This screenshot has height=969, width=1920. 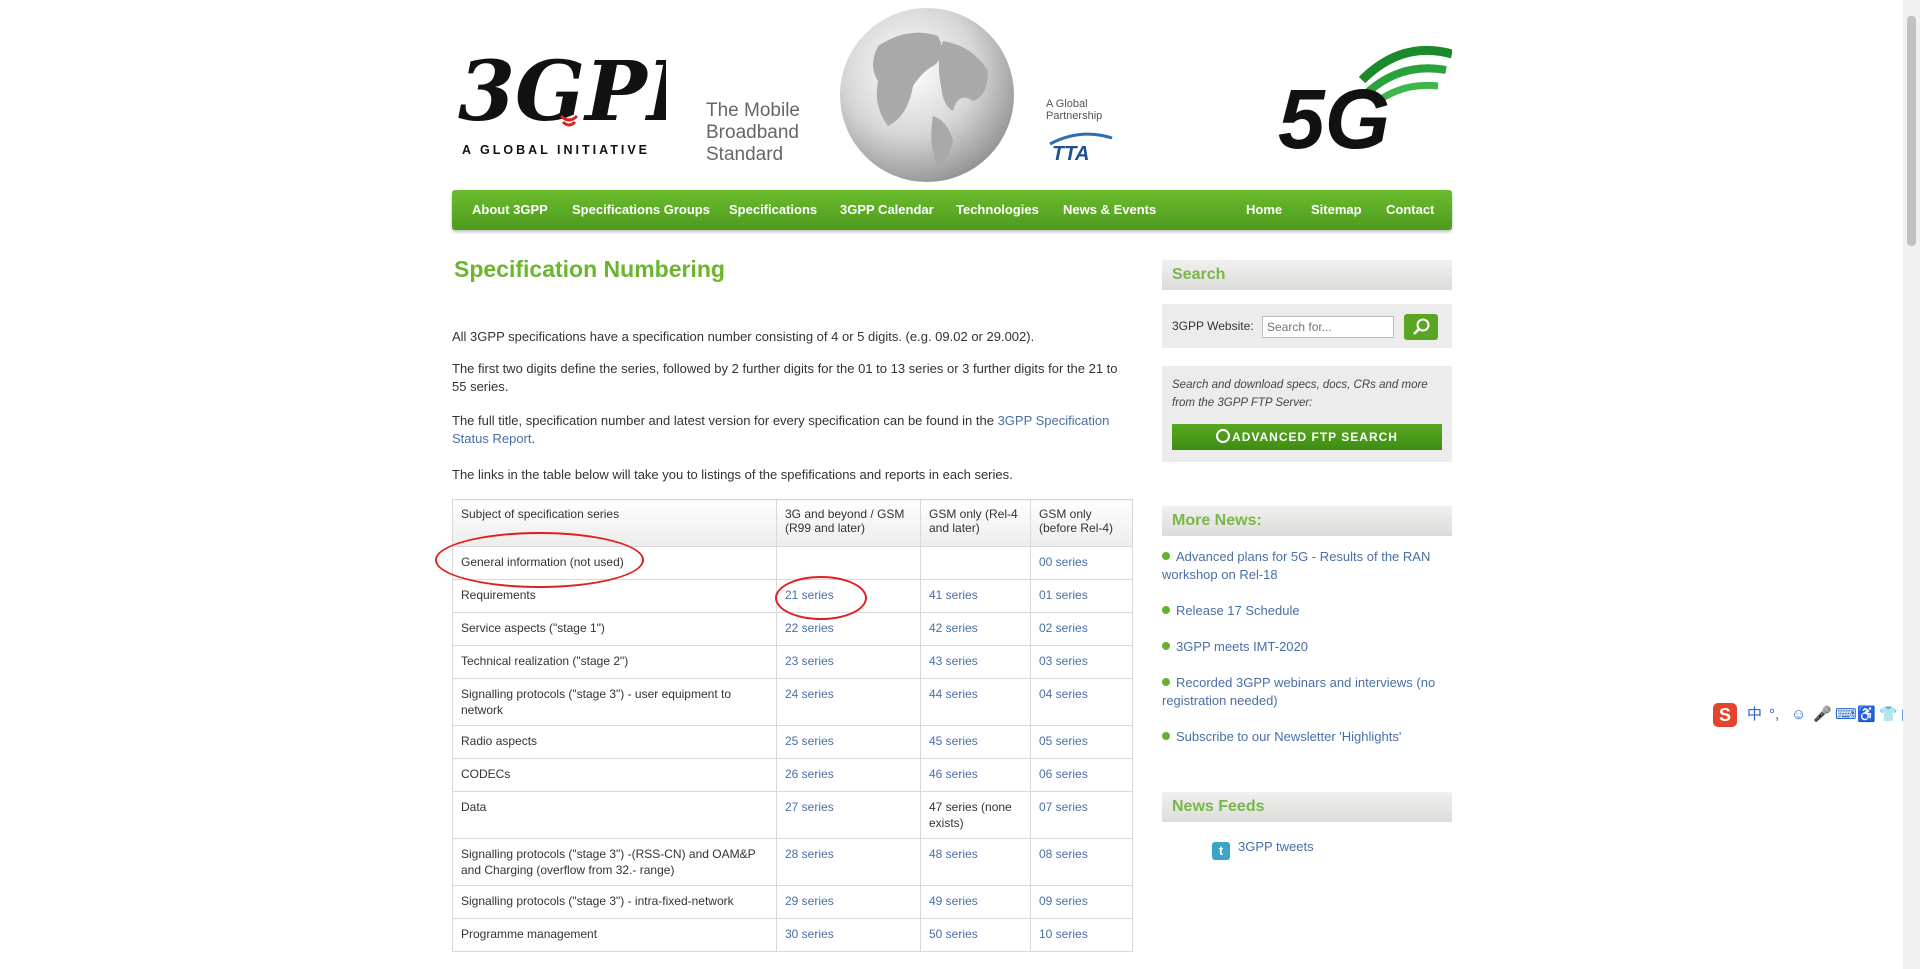 What do you see at coordinates (1911, 131) in the screenshot?
I see `scrollbar-thumb` at bounding box center [1911, 131].